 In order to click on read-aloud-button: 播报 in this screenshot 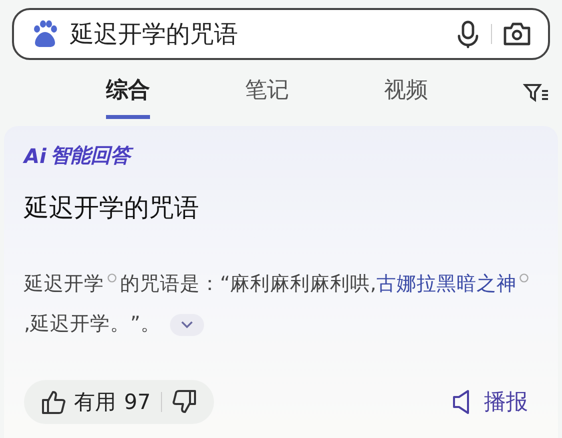, I will do `click(495, 402)`.